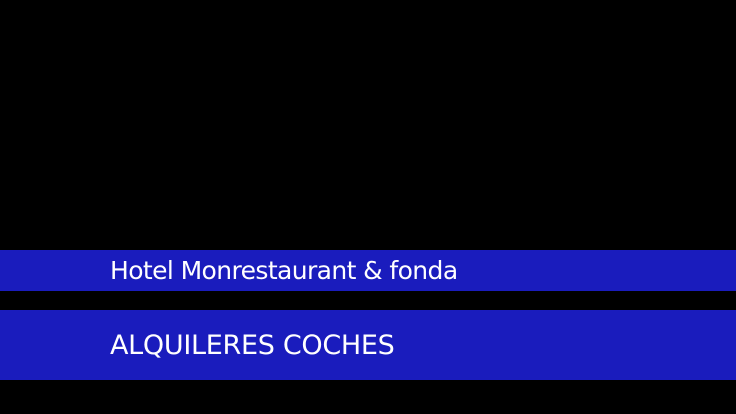 The width and height of the screenshot is (736, 414). I want to click on business-name-text: Hotel Monrestaurant & fonda, so click(284, 270).